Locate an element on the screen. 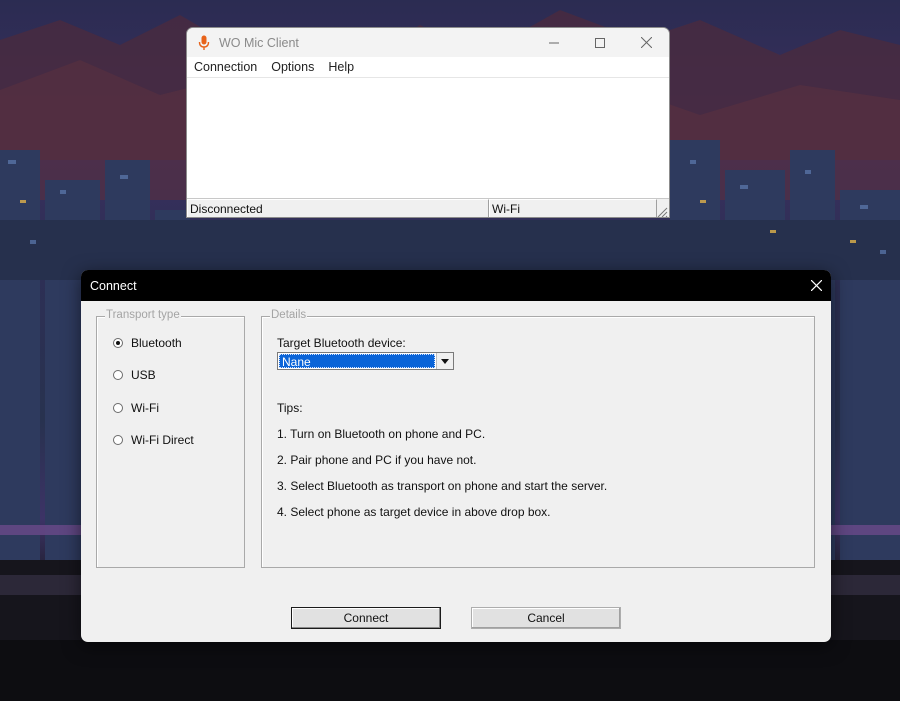 Image resolution: width=900 pixels, height=701 pixels. radio-wifi-direct-label: Wi-Fi Direct is located at coordinates (162, 440).